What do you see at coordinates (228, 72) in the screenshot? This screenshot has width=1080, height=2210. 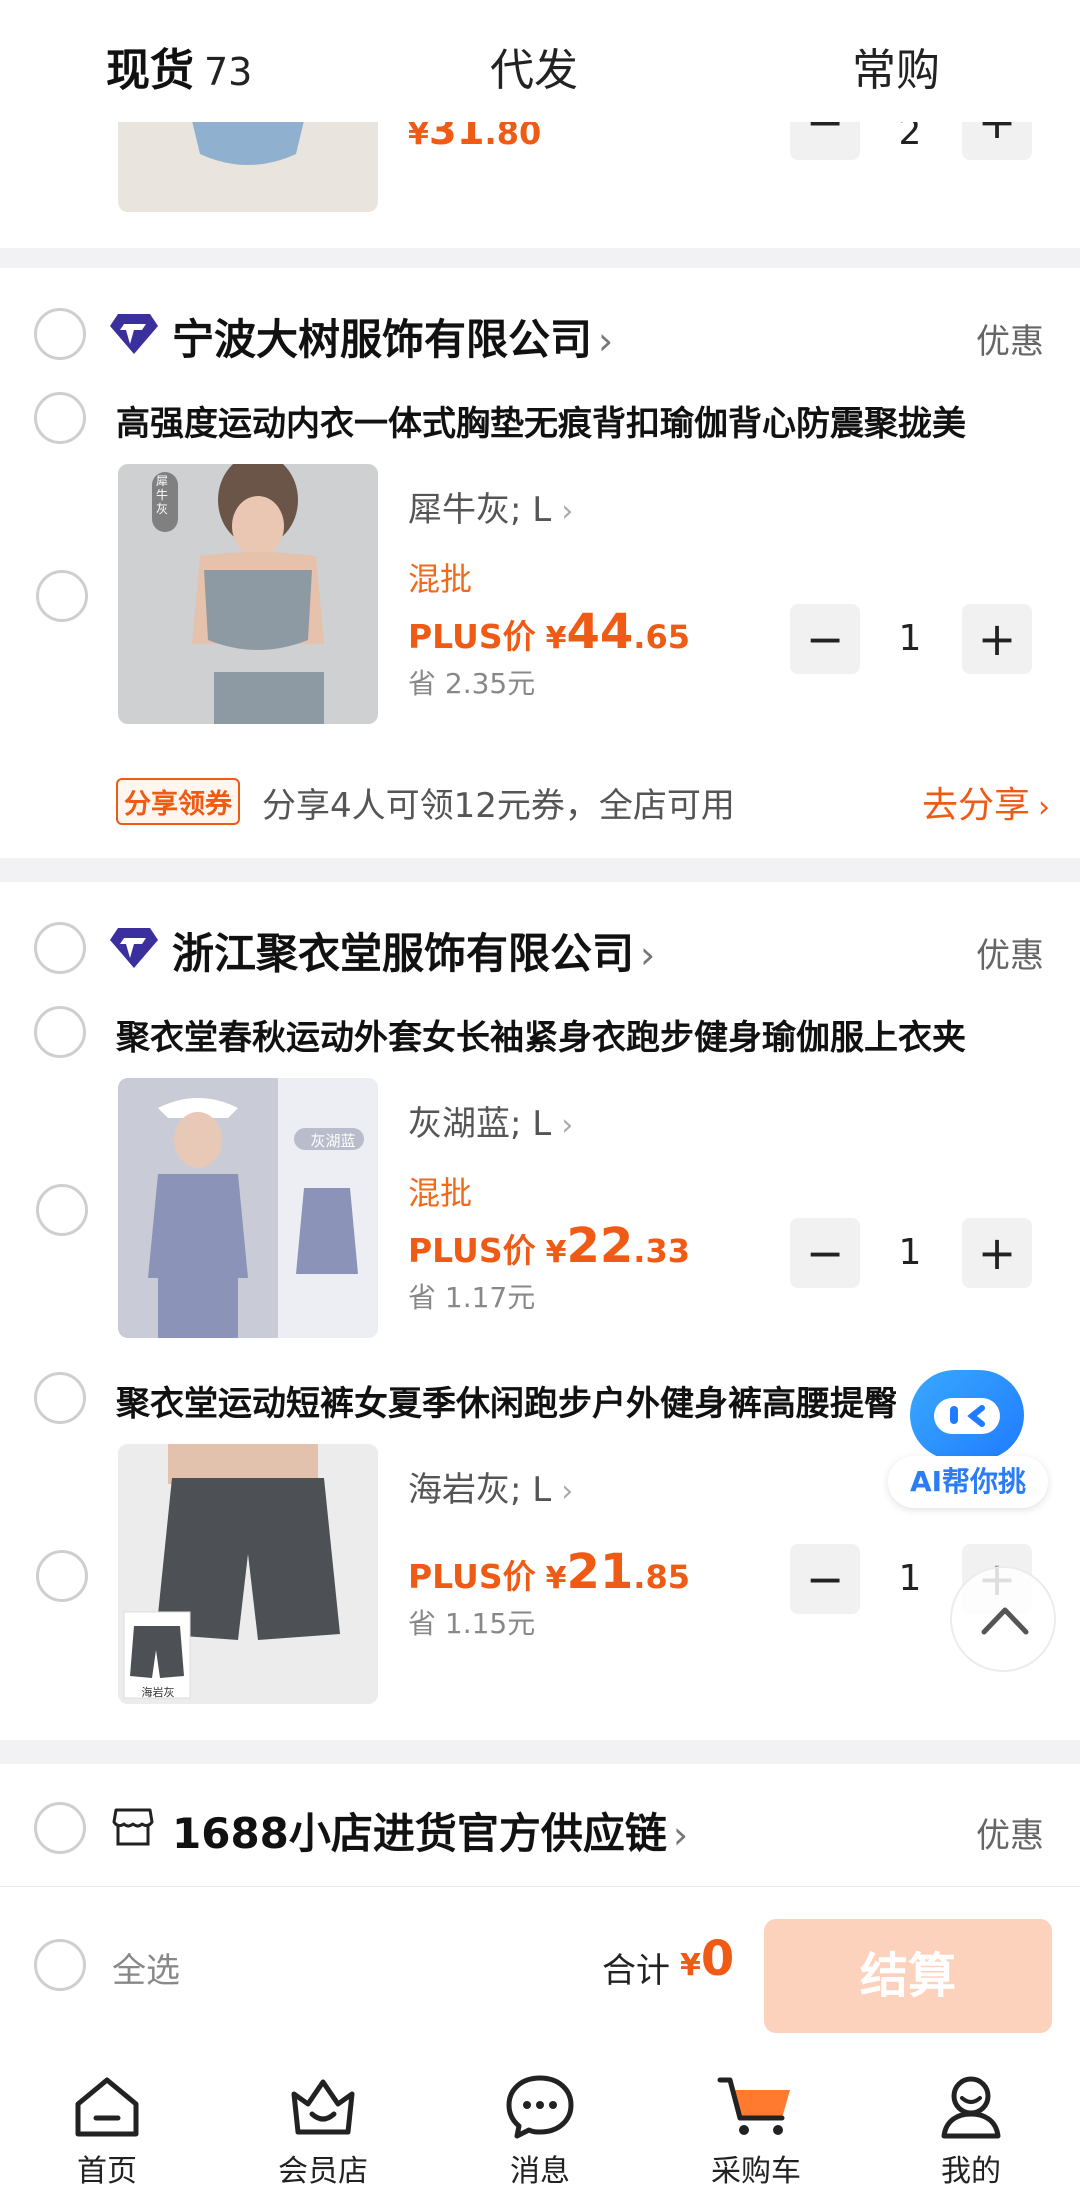 I see `tab-in-stock-count: 73` at bounding box center [228, 72].